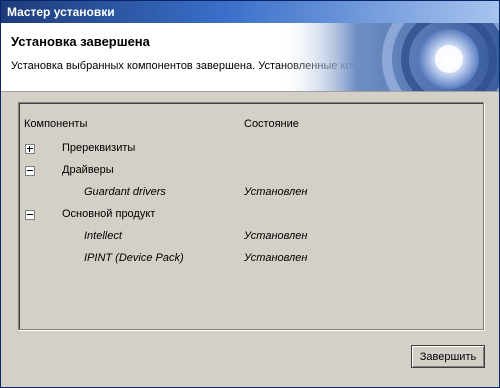  What do you see at coordinates (134, 258) in the screenshot?
I see `tree-row-label: IPINT (Device Pack)` at bounding box center [134, 258].